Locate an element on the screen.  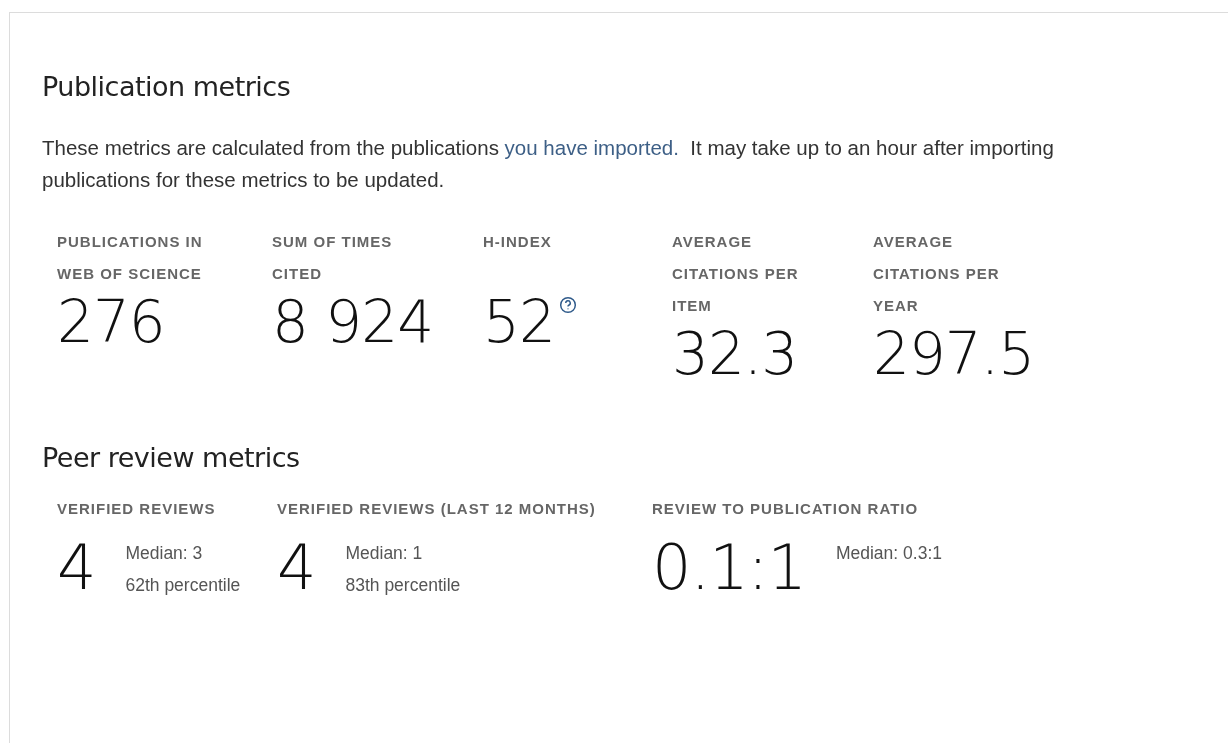
imported-link: you have imported. is located at coordinates (591, 147).